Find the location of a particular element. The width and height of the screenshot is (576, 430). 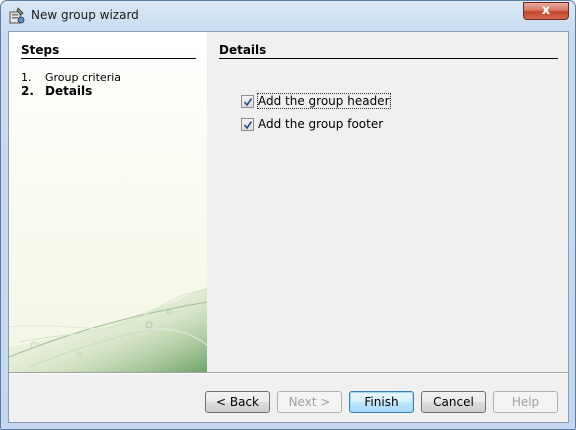

step-label: Group criteria is located at coordinates (83, 77).